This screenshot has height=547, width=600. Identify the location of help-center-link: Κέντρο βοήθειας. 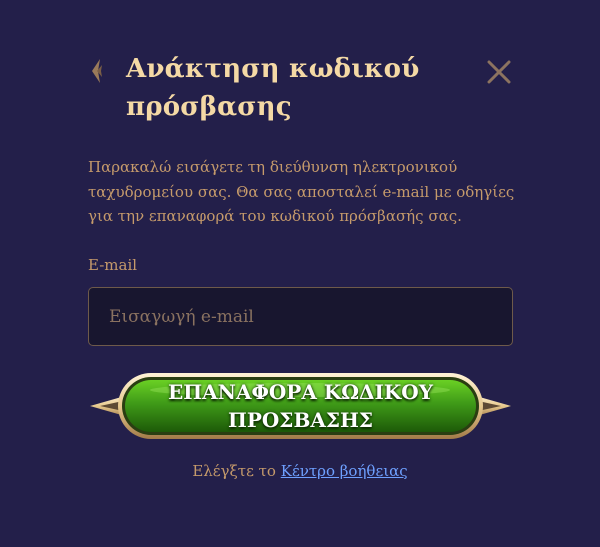
(344, 471).